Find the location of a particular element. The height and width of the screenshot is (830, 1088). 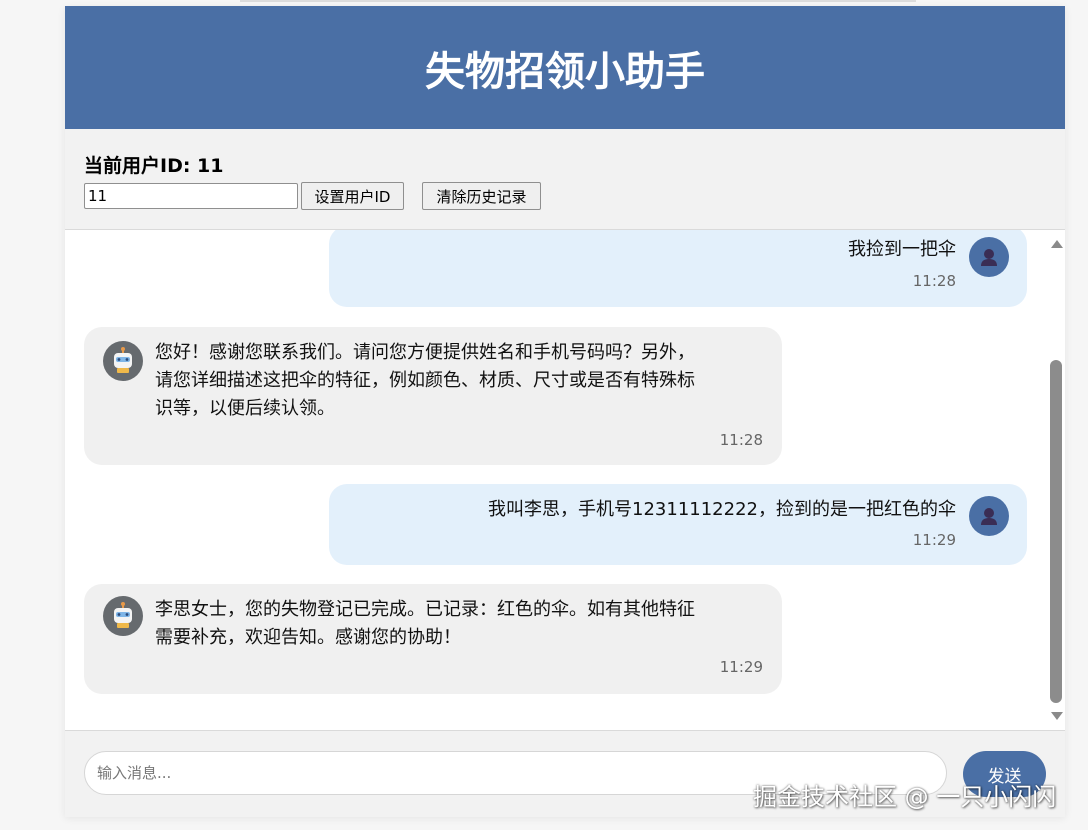

clear-history-button: 清除历史记录 is located at coordinates (481, 196).